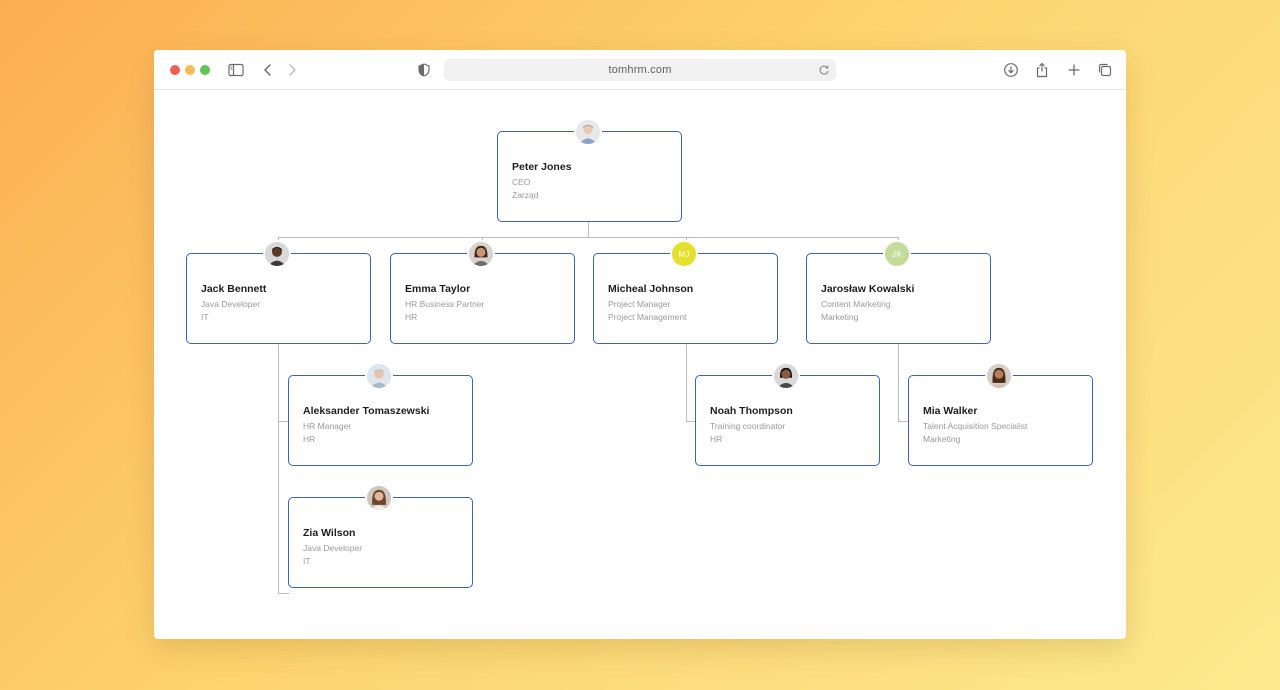 This screenshot has width=1280, height=690. I want to click on avatar-initials-text: MJ, so click(684, 254).